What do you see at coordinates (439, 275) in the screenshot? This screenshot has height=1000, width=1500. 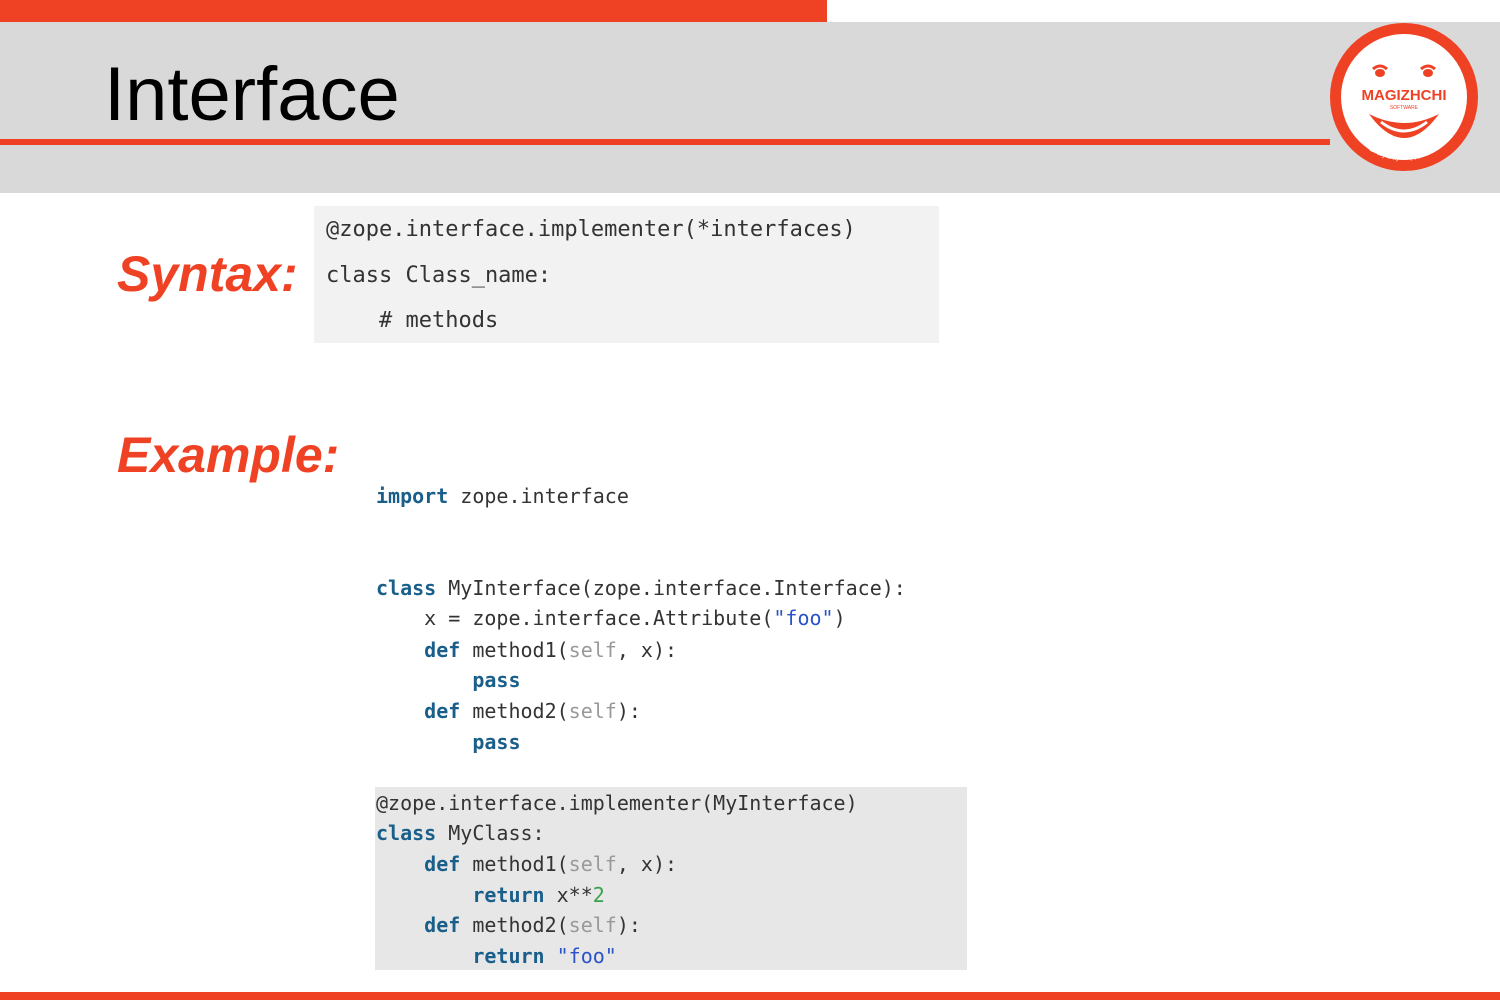 I see `syntax-line: class Class_name:` at bounding box center [439, 275].